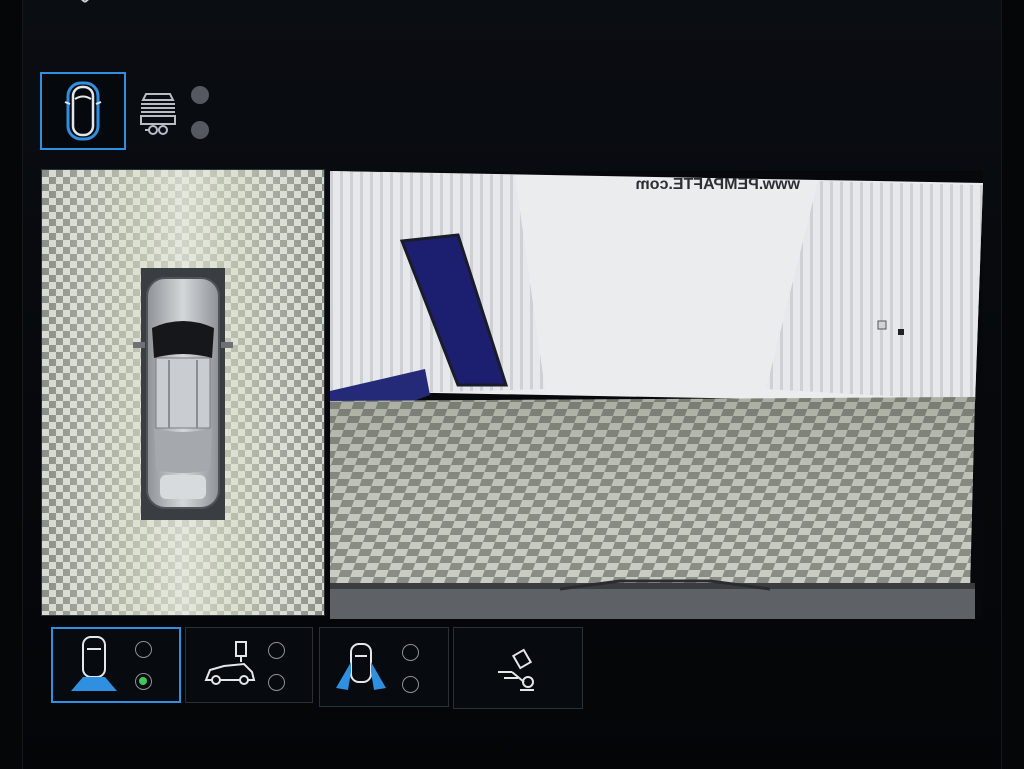 This screenshot has height=769, width=1024. Describe the element at coordinates (84, 7) in the screenshot. I see `close-button` at that location.